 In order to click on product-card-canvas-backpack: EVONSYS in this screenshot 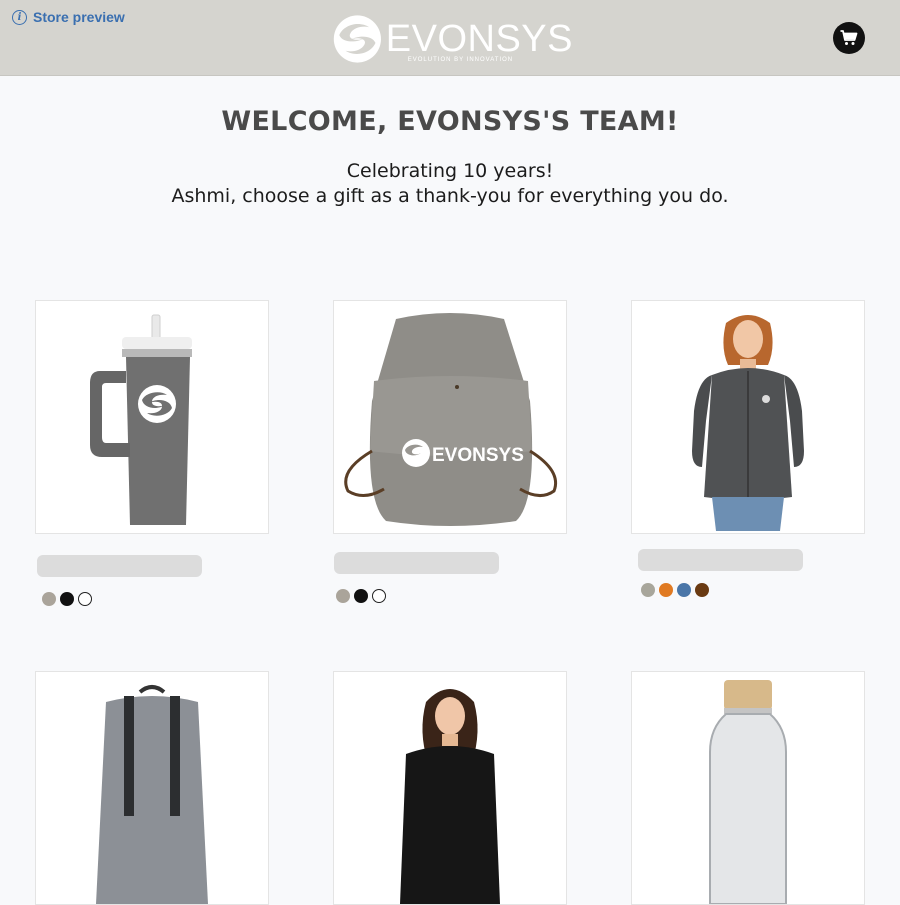, I will do `click(450, 417)`.